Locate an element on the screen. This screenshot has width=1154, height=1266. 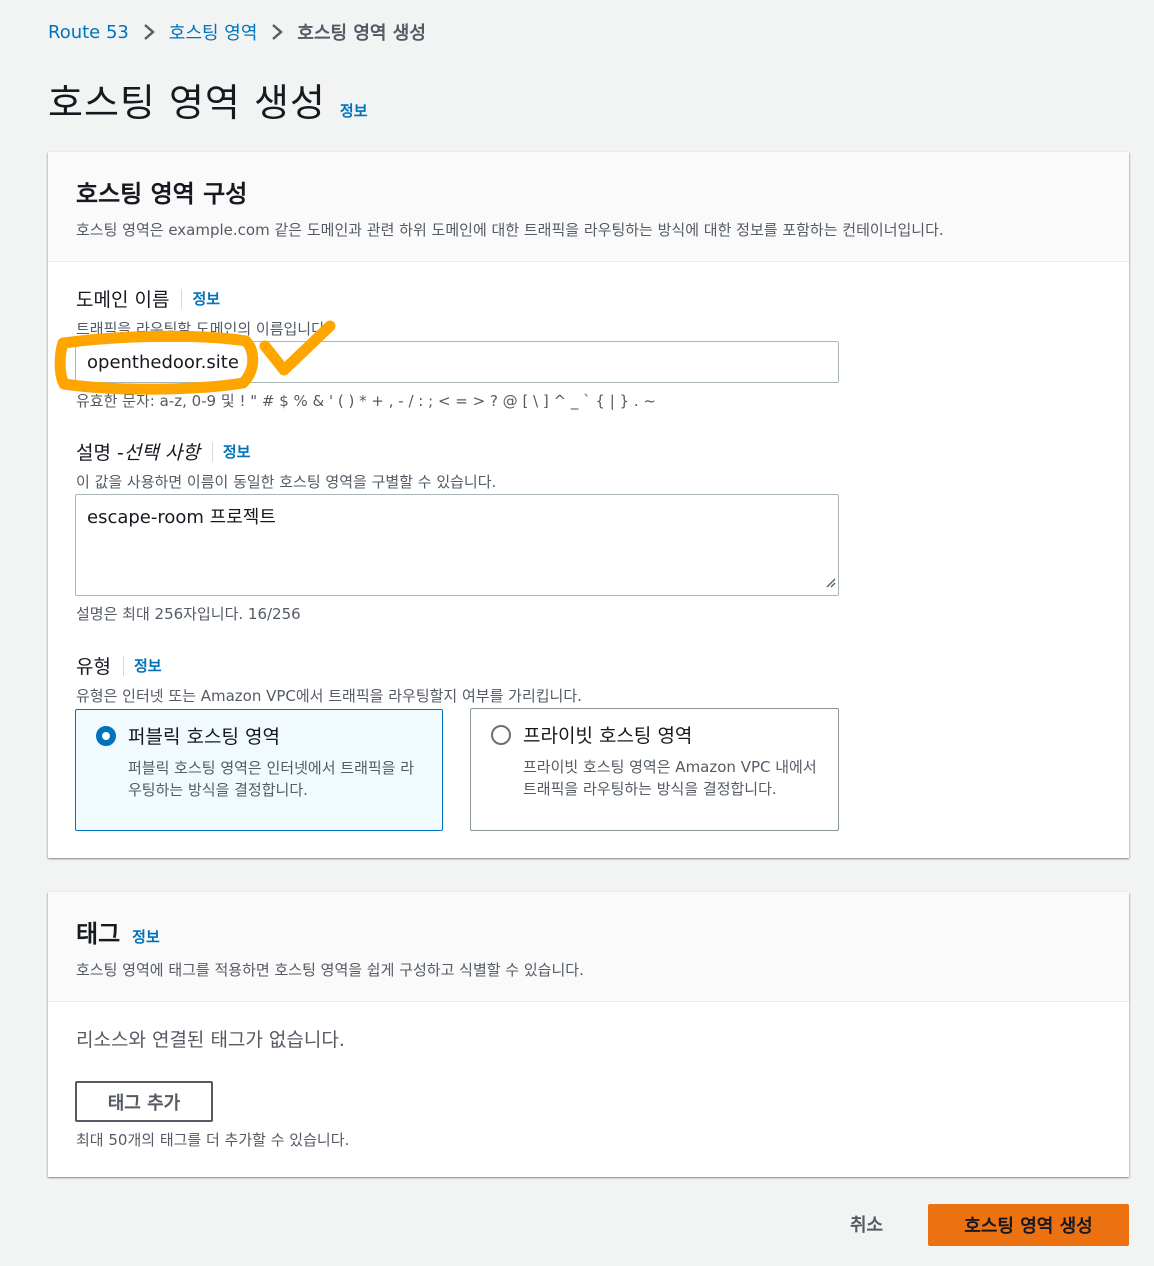
page-info-link: 정보 is located at coordinates (354, 110).